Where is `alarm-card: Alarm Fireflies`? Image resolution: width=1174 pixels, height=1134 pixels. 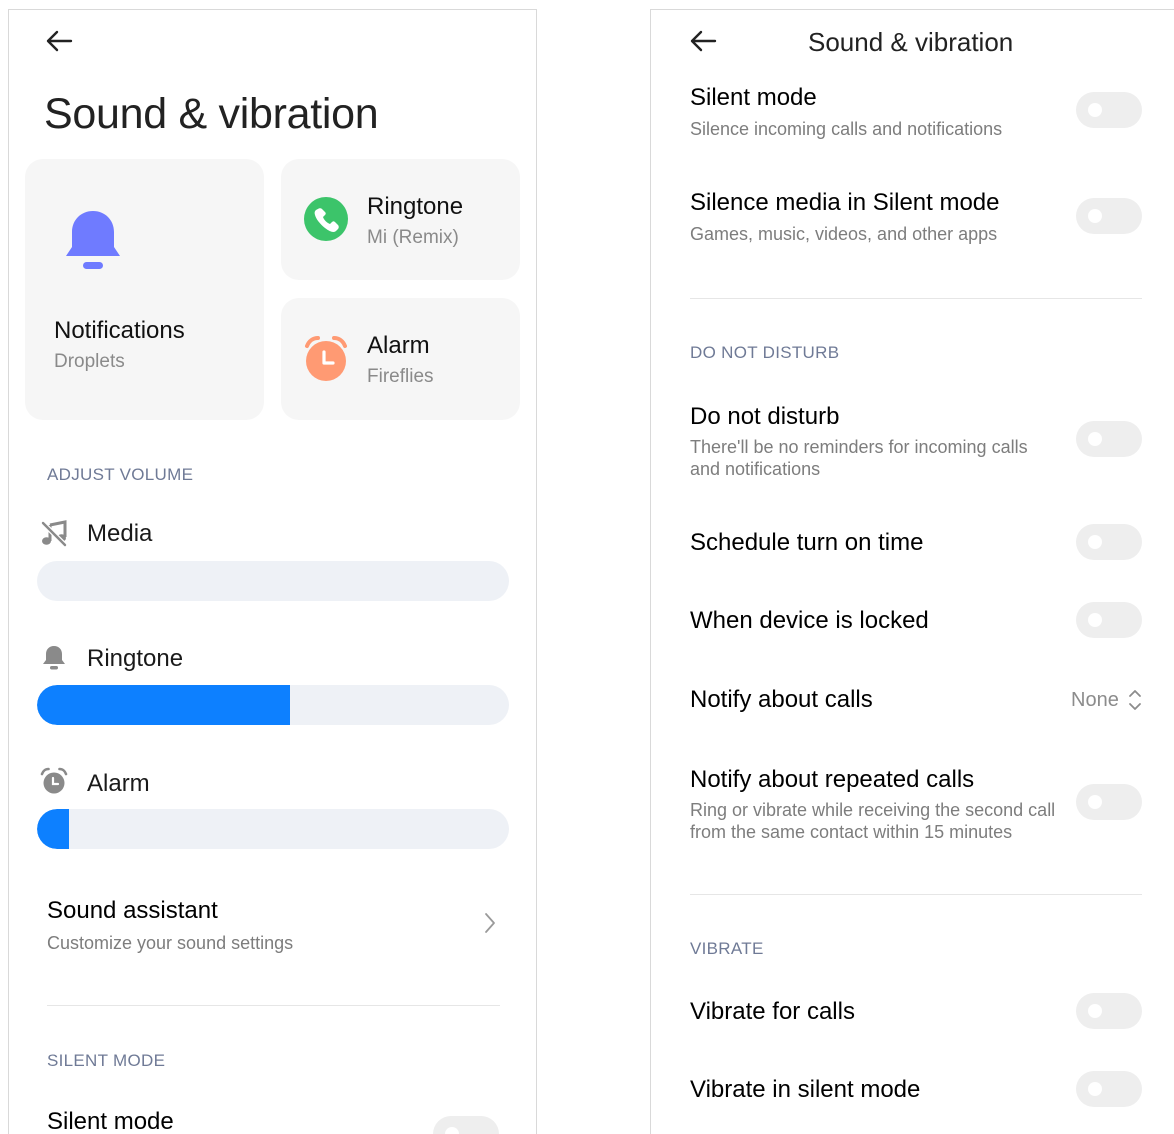
alarm-card: Alarm Fireflies is located at coordinates (400, 359).